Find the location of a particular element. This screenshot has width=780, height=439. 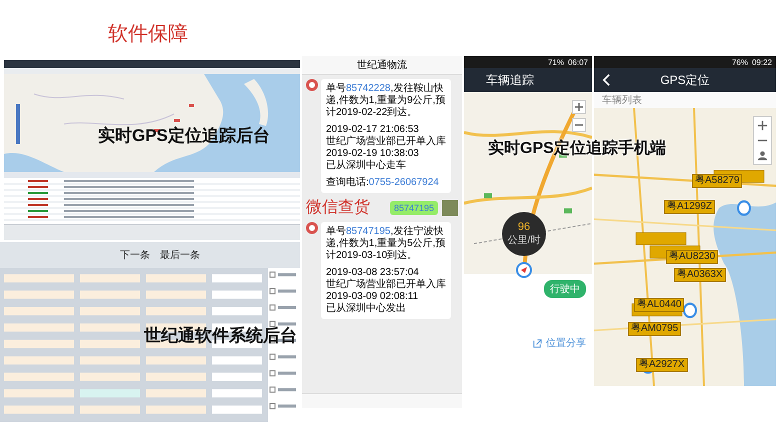

vehicle-plate-tag: 粤AU8230 is located at coordinates (692, 257).